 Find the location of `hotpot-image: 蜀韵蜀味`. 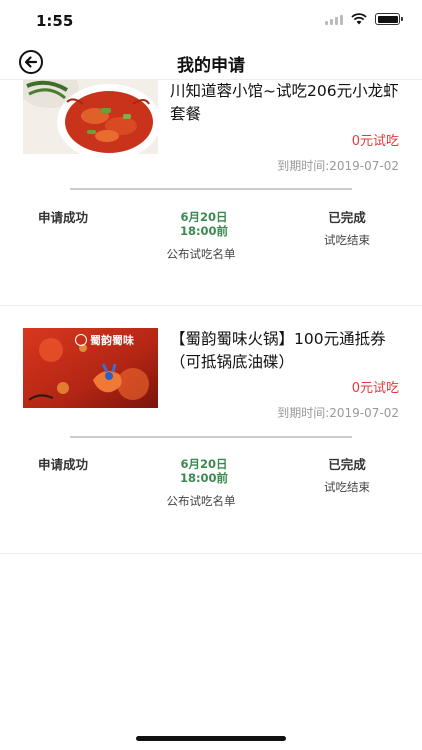

hotpot-image: 蜀韵蜀味 is located at coordinates (90, 368).